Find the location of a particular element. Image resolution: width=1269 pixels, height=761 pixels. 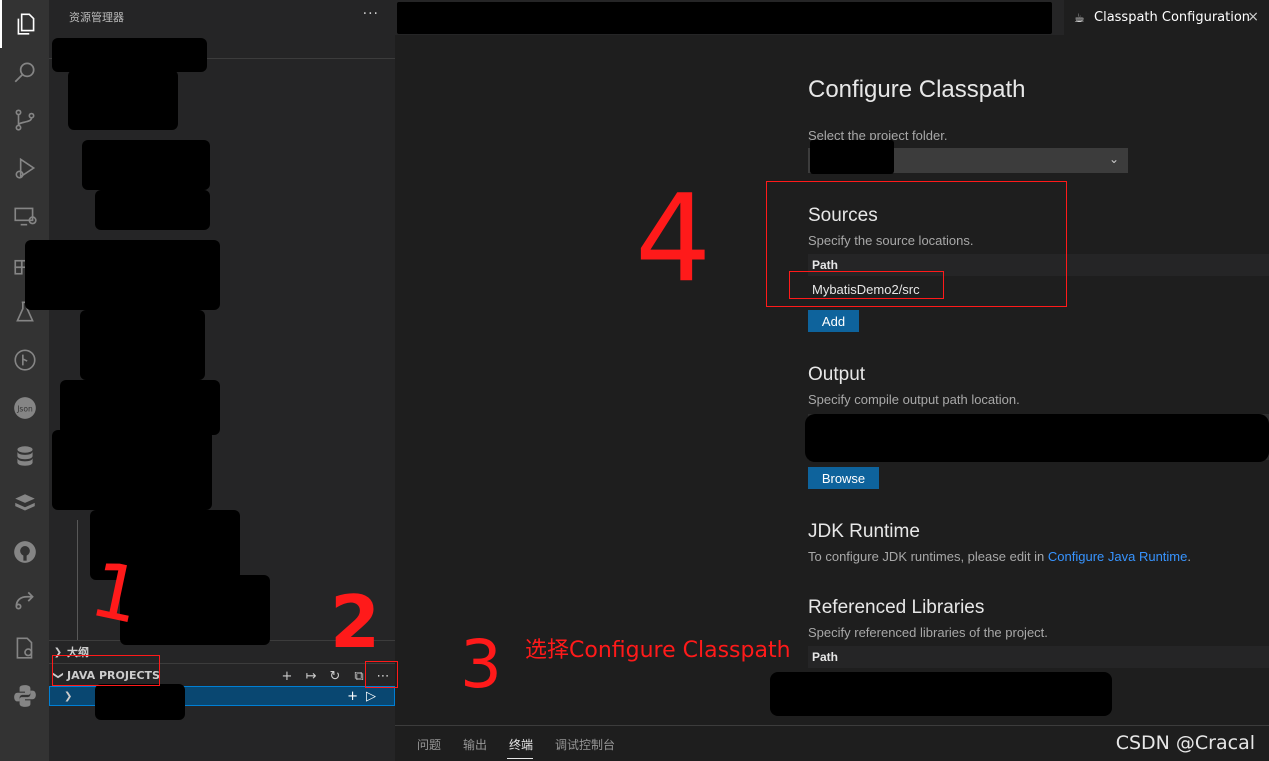

source-control-icon is located at coordinates (24, 120).